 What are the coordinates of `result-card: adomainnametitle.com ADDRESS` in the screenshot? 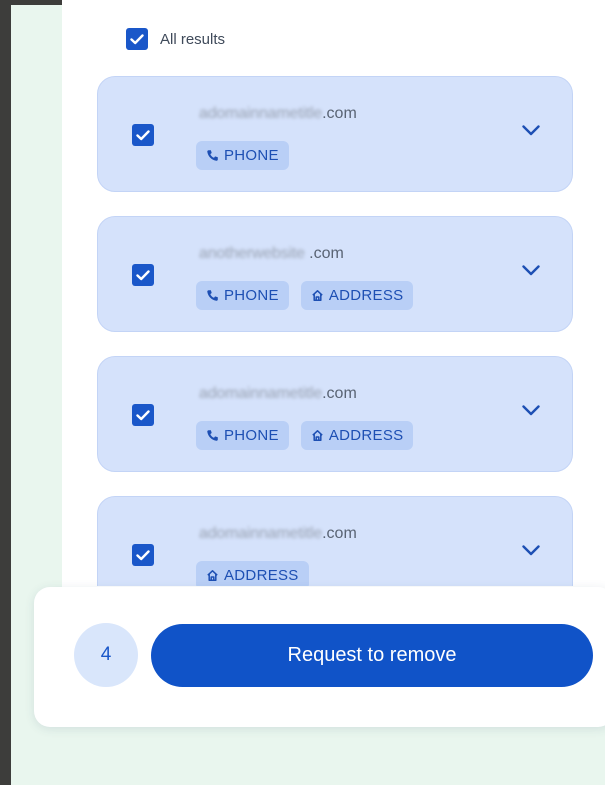 It's located at (335, 541).